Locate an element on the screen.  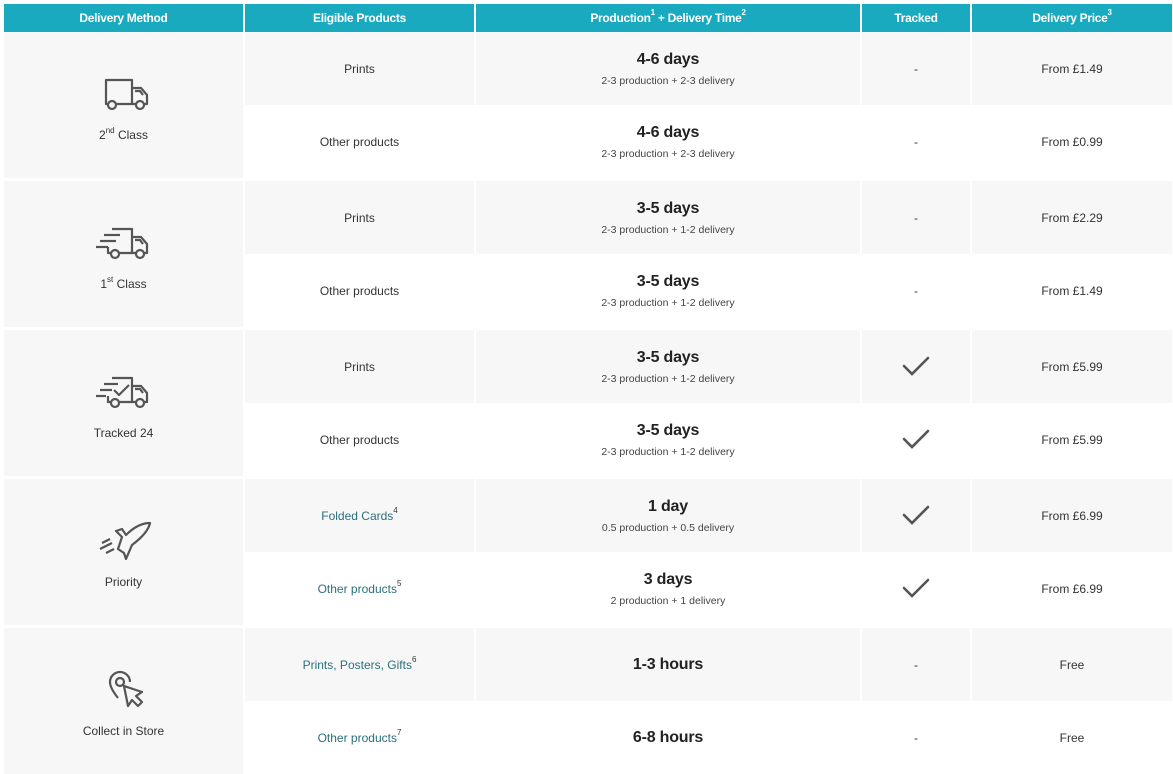
delivery-price: From £5.99 is located at coordinates (1072, 439).